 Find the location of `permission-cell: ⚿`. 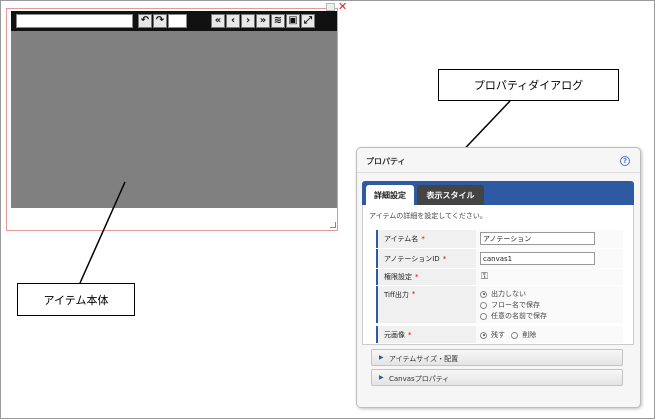

permission-cell: ⚿ is located at coordinates (549, 277).